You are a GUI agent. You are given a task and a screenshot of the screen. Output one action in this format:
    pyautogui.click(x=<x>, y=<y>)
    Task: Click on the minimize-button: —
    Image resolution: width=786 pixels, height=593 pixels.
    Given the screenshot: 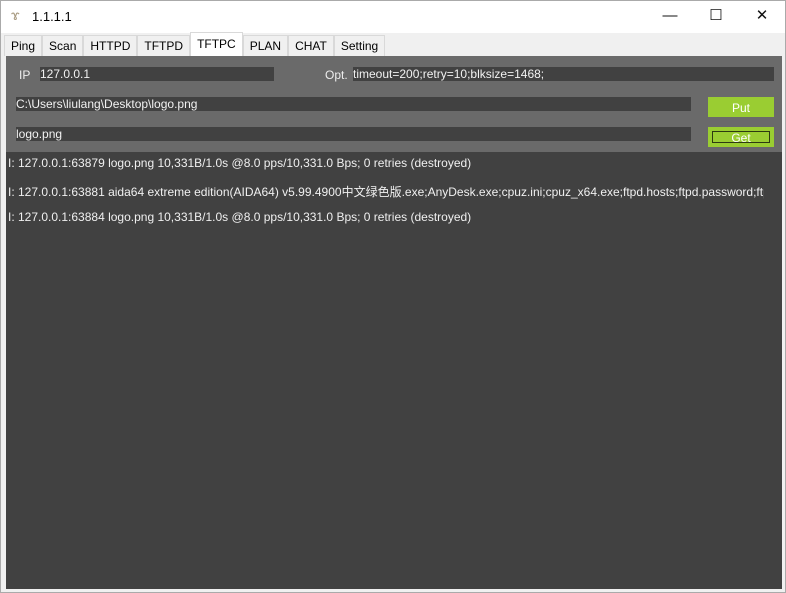 What is the action you would take?
    pyautogui.click(x=670, y=16)
    